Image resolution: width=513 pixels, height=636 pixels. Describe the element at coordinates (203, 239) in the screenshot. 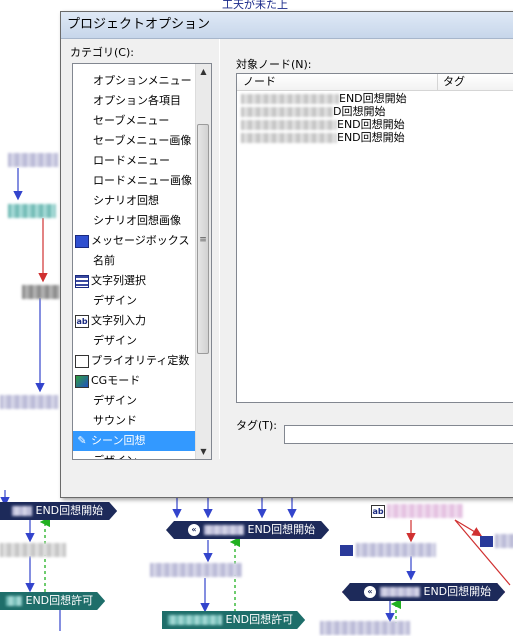

I see `scroll-thumb: ≡` at that location.